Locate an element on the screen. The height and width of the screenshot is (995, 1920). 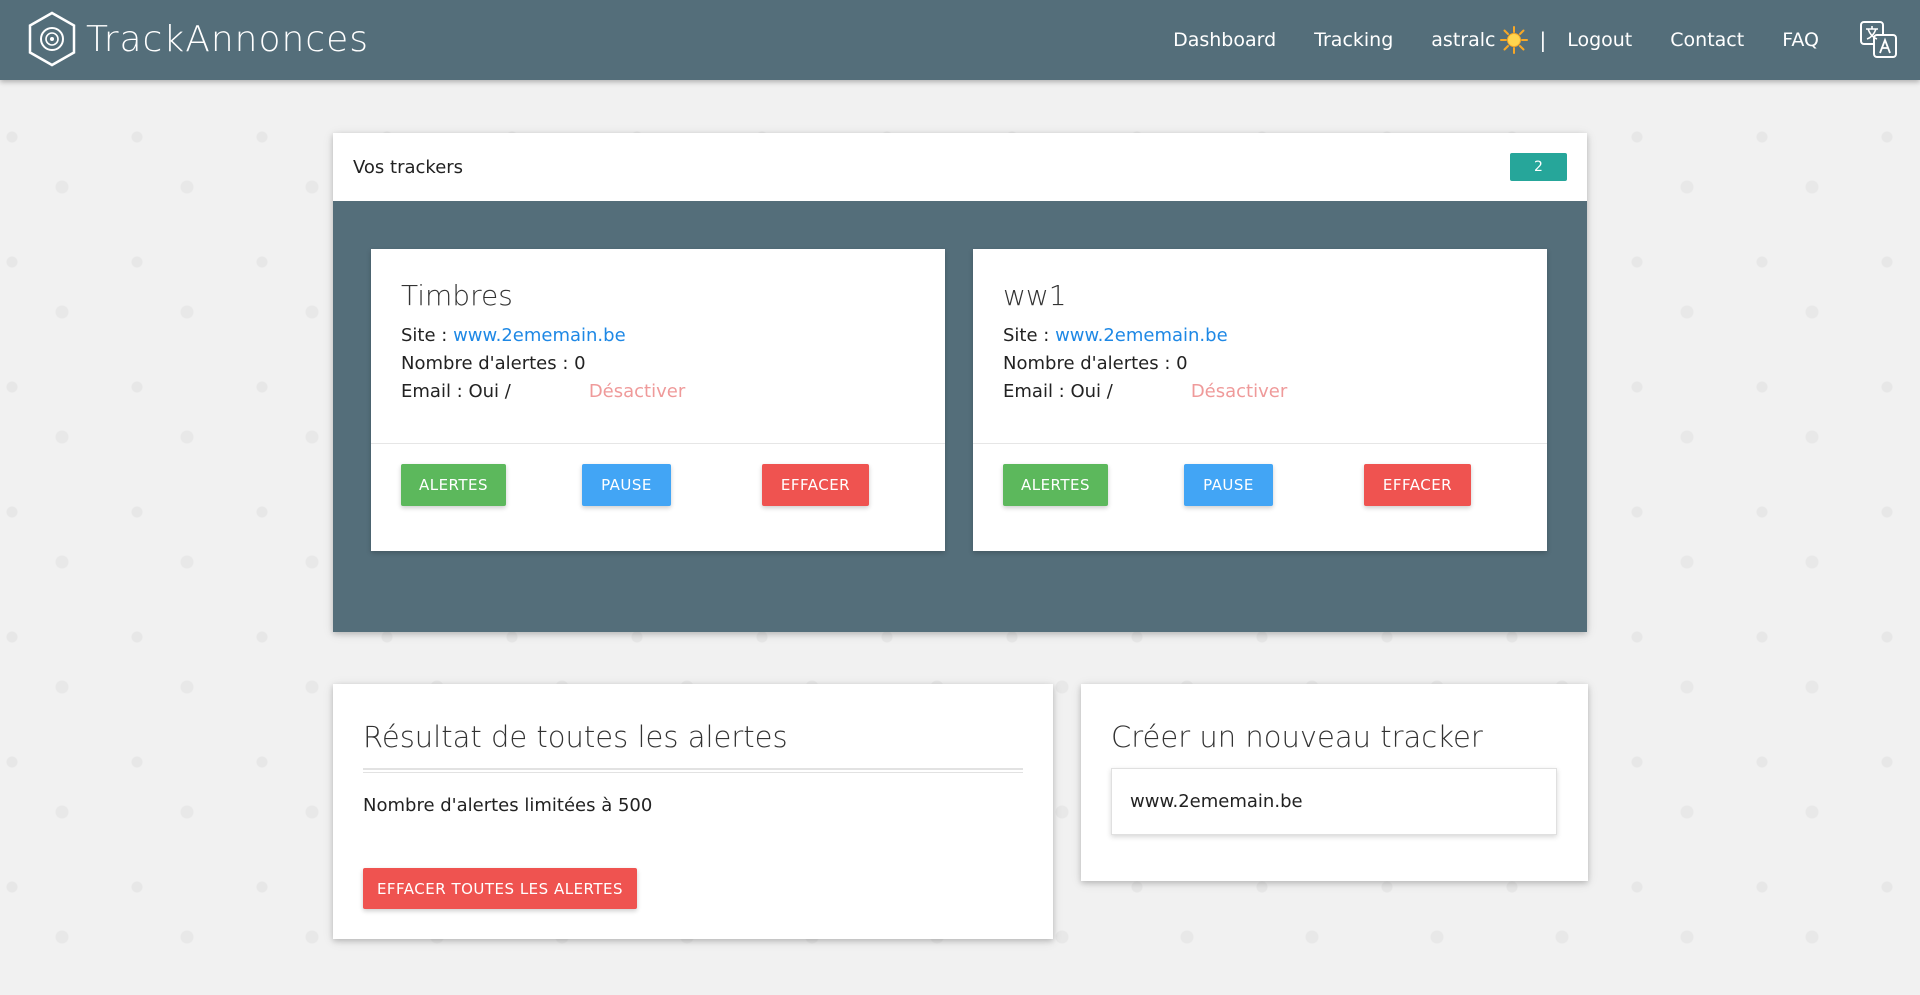
nav-user-label: astralc is located at coordinates (1463, 40).